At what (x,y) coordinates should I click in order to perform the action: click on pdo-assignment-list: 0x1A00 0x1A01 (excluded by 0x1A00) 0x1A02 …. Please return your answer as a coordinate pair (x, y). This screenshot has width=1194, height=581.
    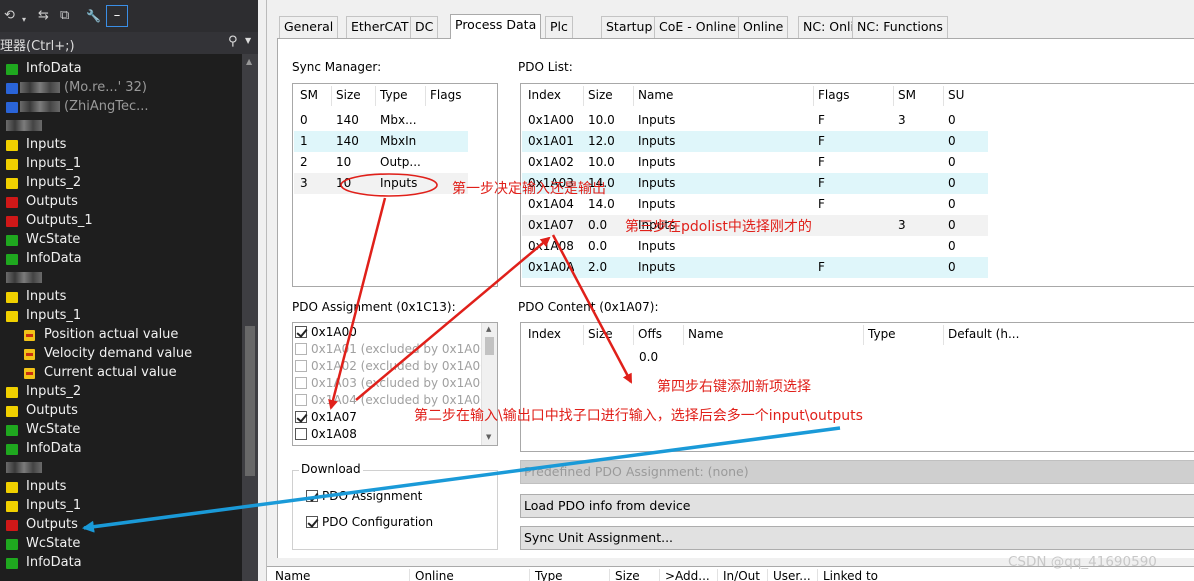
    Looking at the image, I should click on (395, 384).